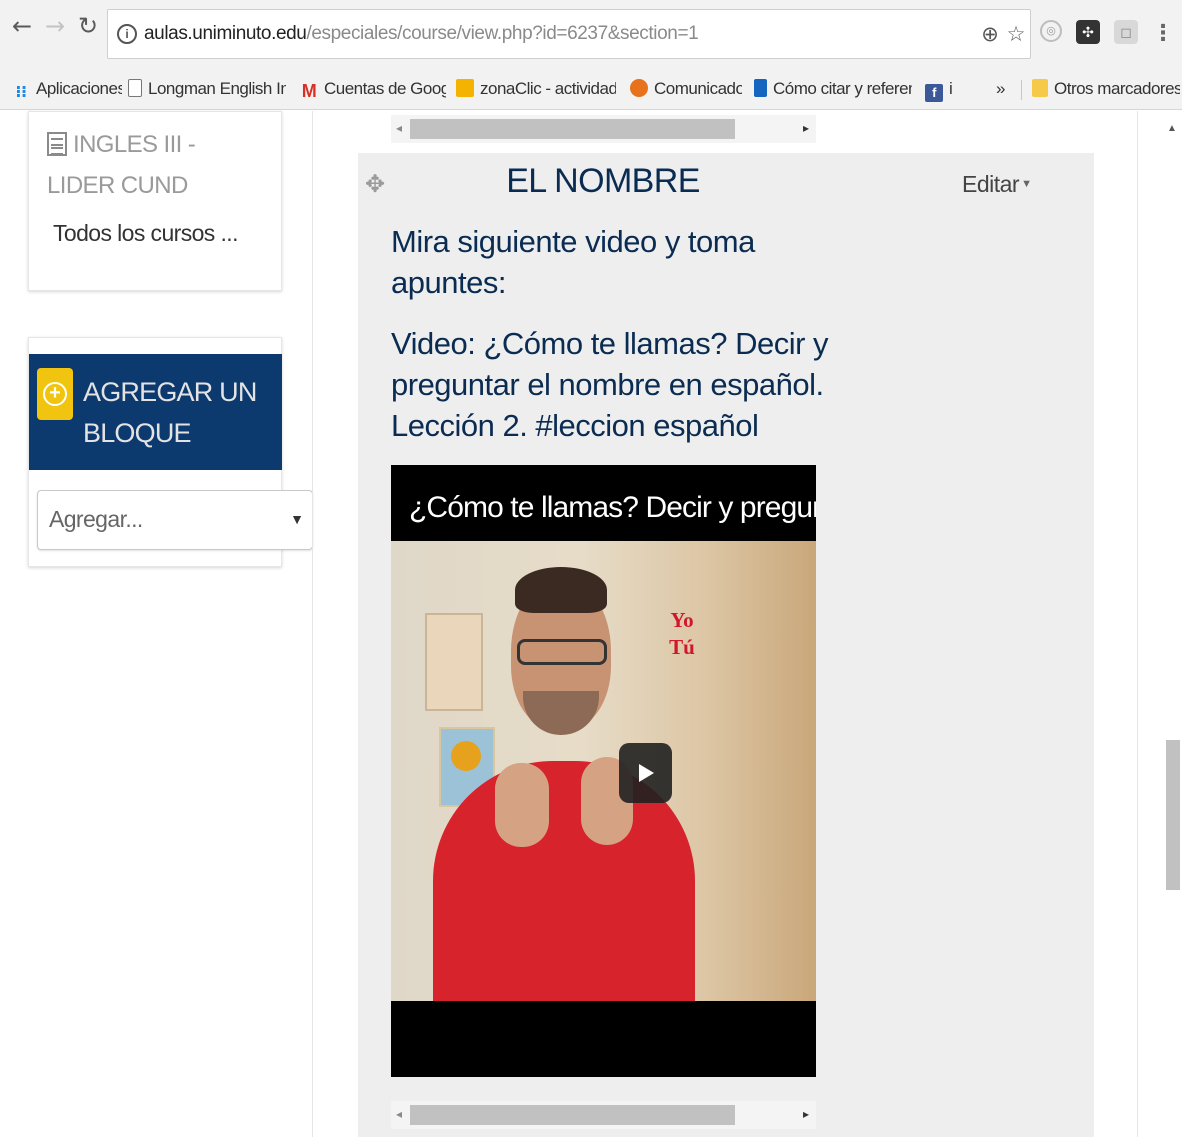  I want to click on section-title: EL NOMBRE, so click(603, 181).